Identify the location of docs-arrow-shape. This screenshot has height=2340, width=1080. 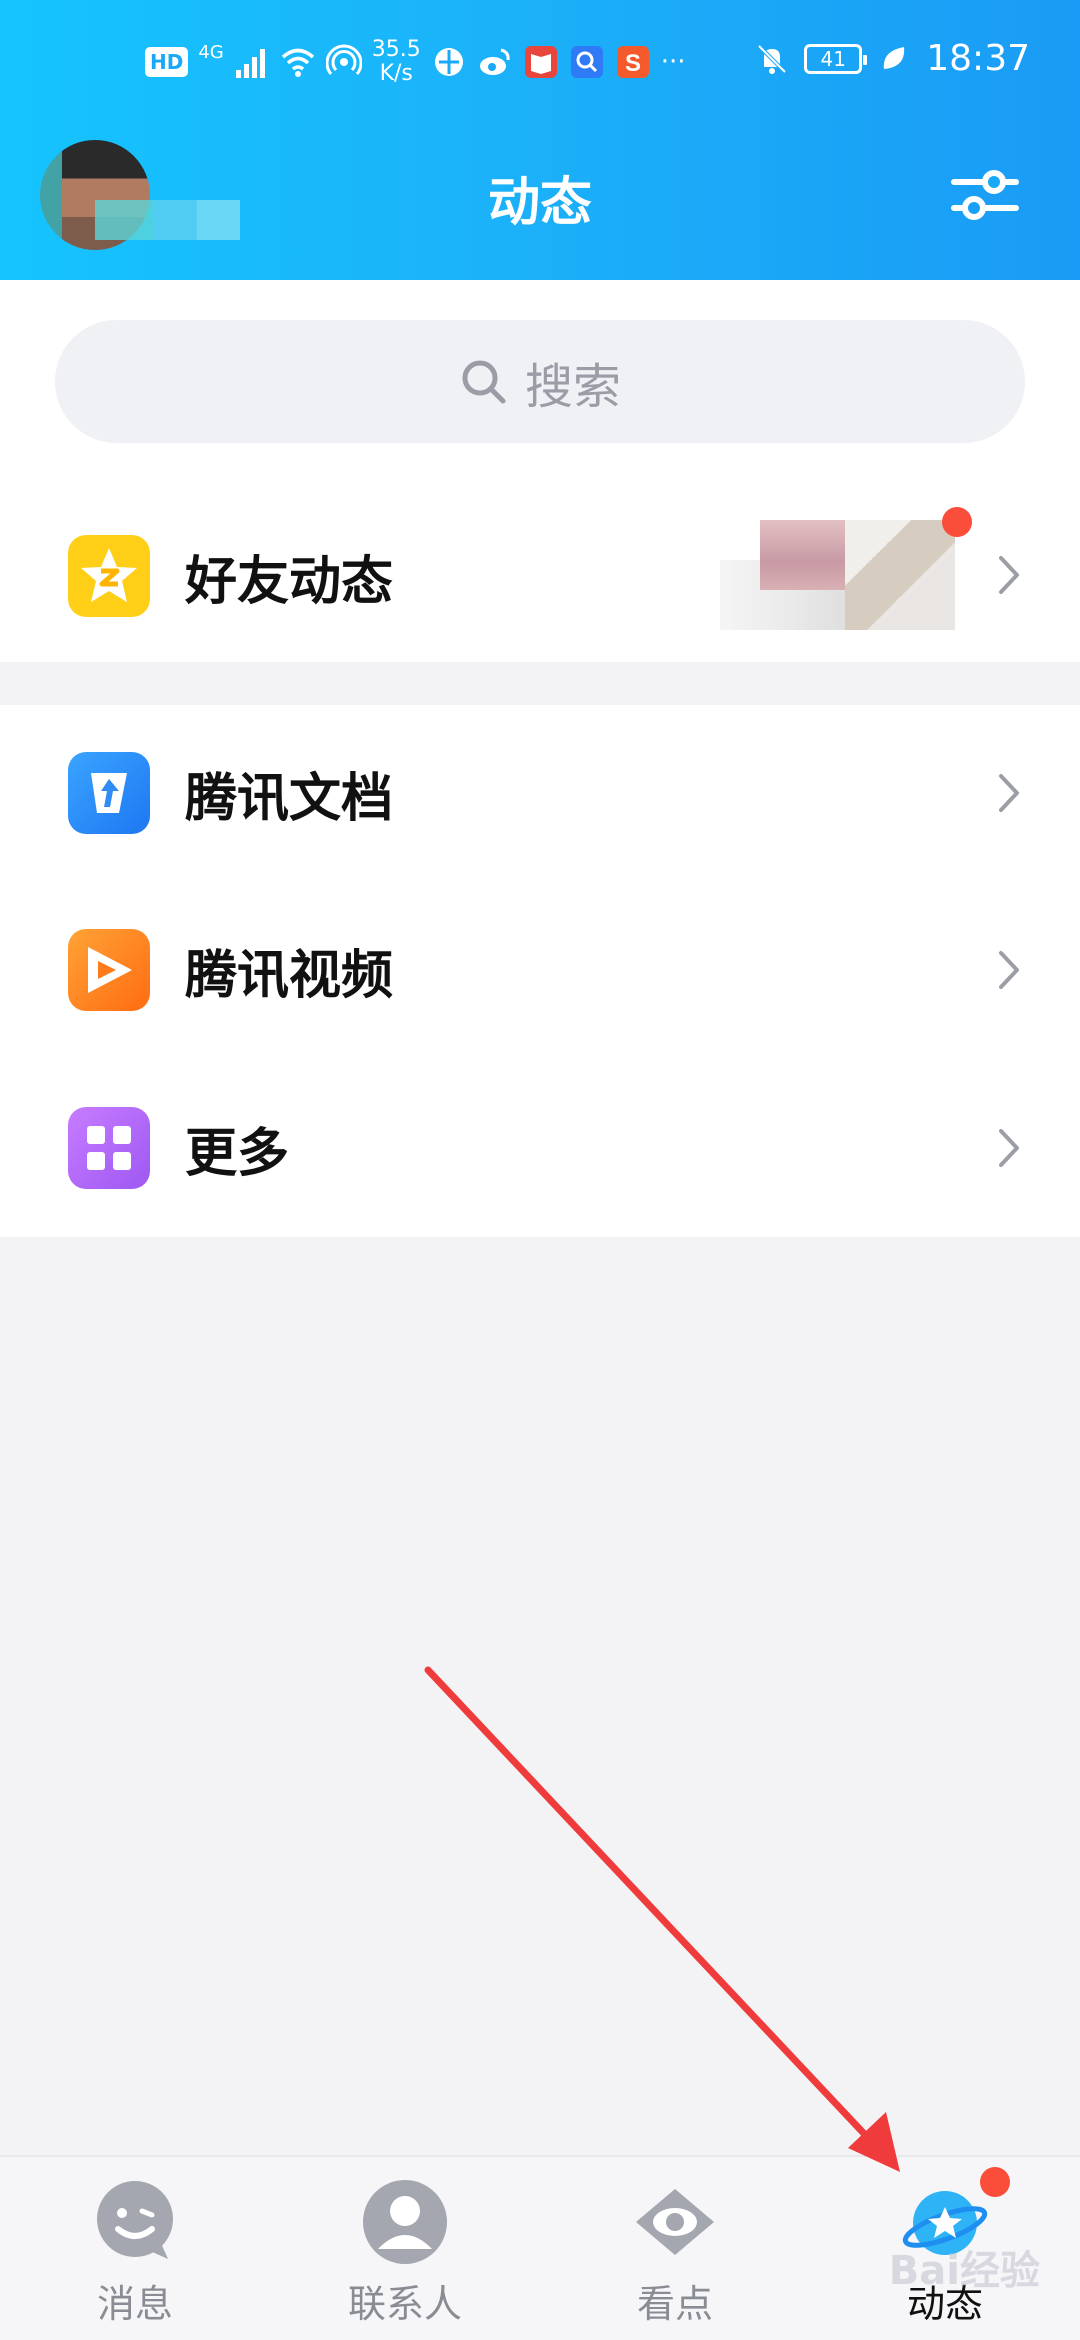
(109, 793).